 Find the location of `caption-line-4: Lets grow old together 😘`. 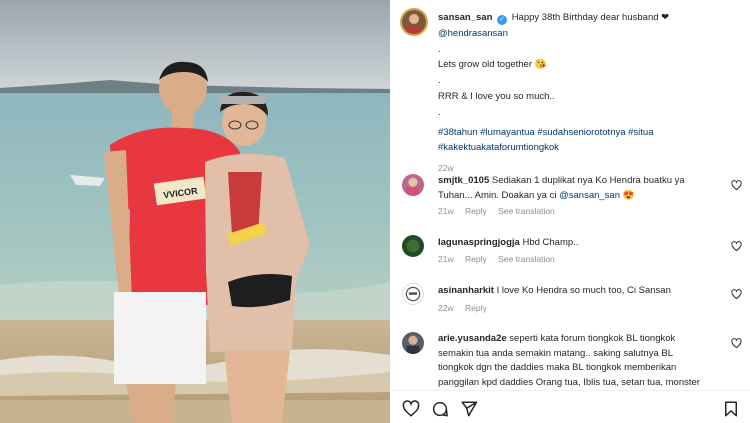

caption-line-4: Lets grow old together 😘 is located at coordinates (492, 65).